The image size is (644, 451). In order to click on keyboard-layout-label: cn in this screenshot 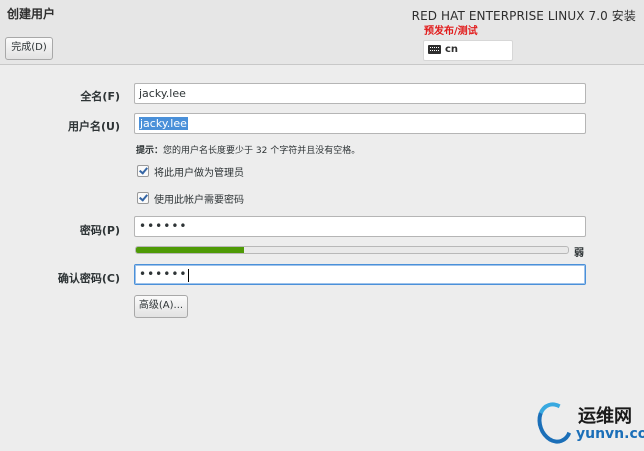, I will do `click(452, 49)`.